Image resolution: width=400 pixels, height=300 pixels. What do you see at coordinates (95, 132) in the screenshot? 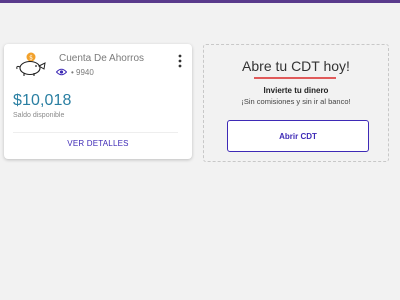
I see `card-divider` at bounding box center [95, 132].